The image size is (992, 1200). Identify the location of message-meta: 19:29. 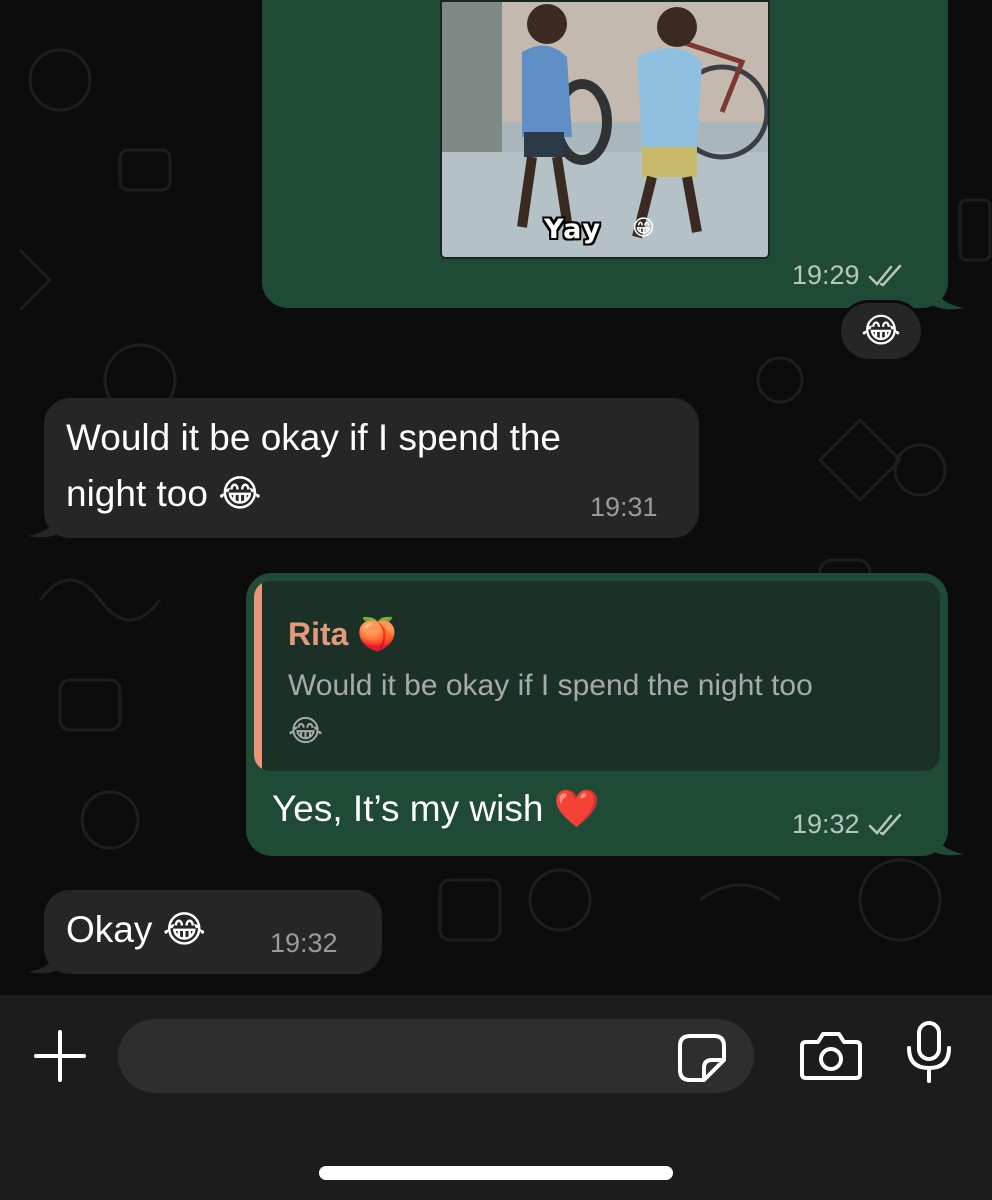
(849, 275).